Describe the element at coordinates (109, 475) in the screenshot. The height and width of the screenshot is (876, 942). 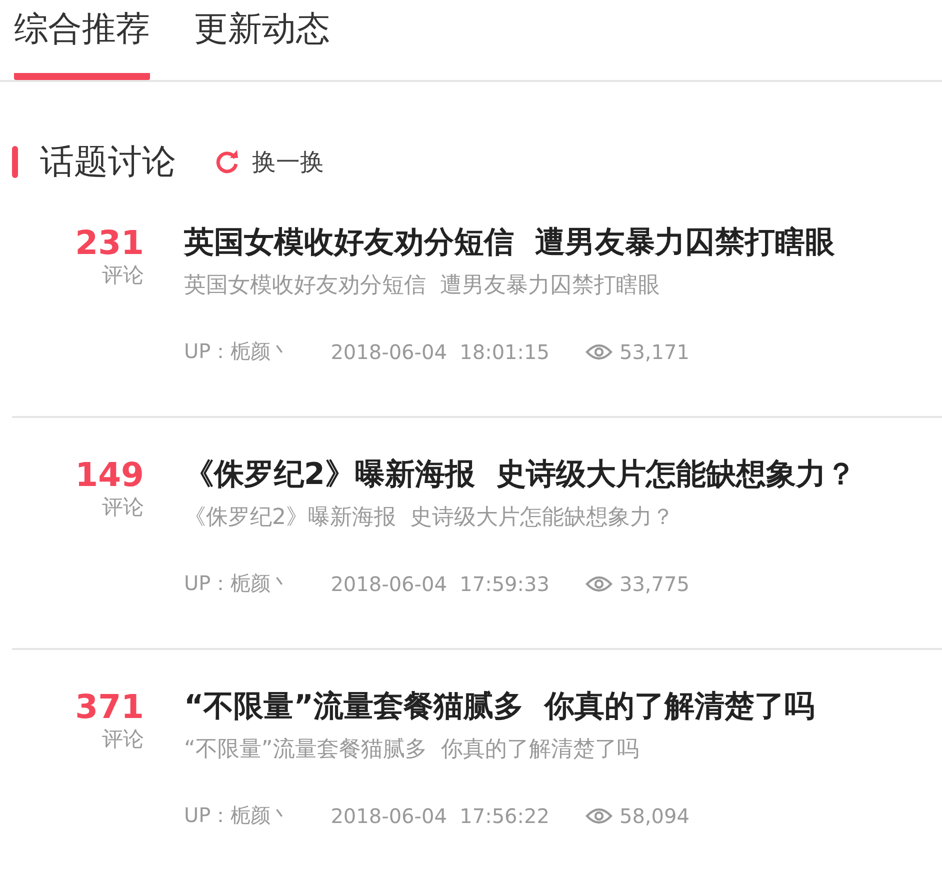
I see `comment-count: 149` at that location.